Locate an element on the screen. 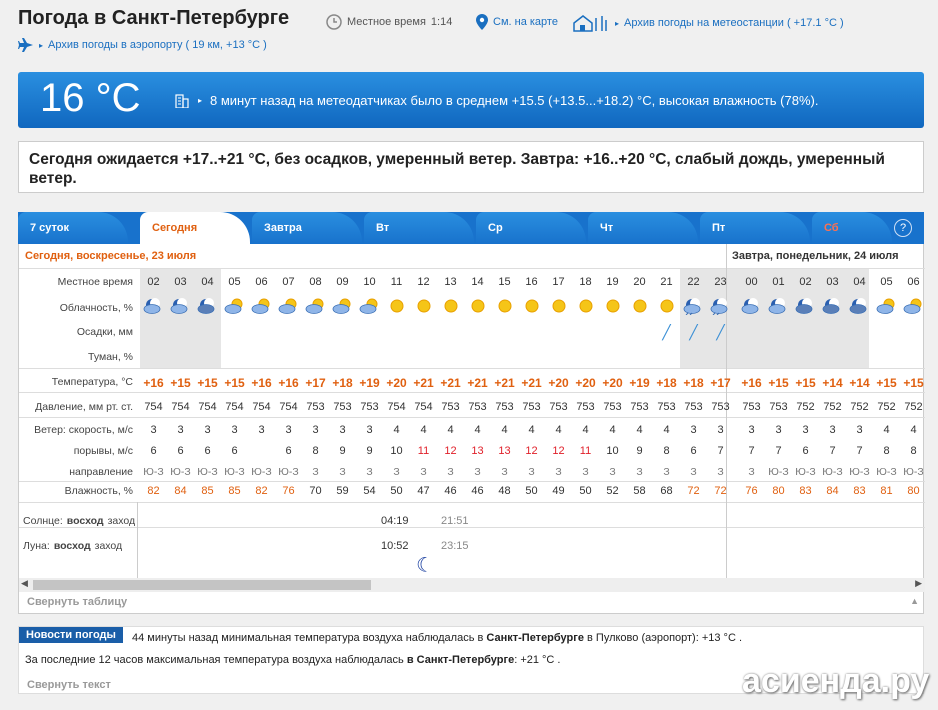  temperature-cell: +14 is located at coordinates (832, 383).